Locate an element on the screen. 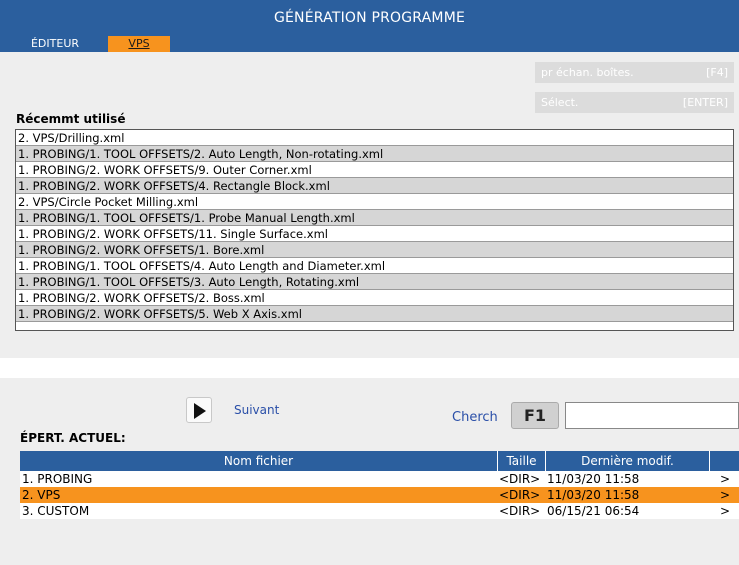 Image resolution: width=739 pixels, height=565 pixels. next-button is located at coordinates (199, 410).